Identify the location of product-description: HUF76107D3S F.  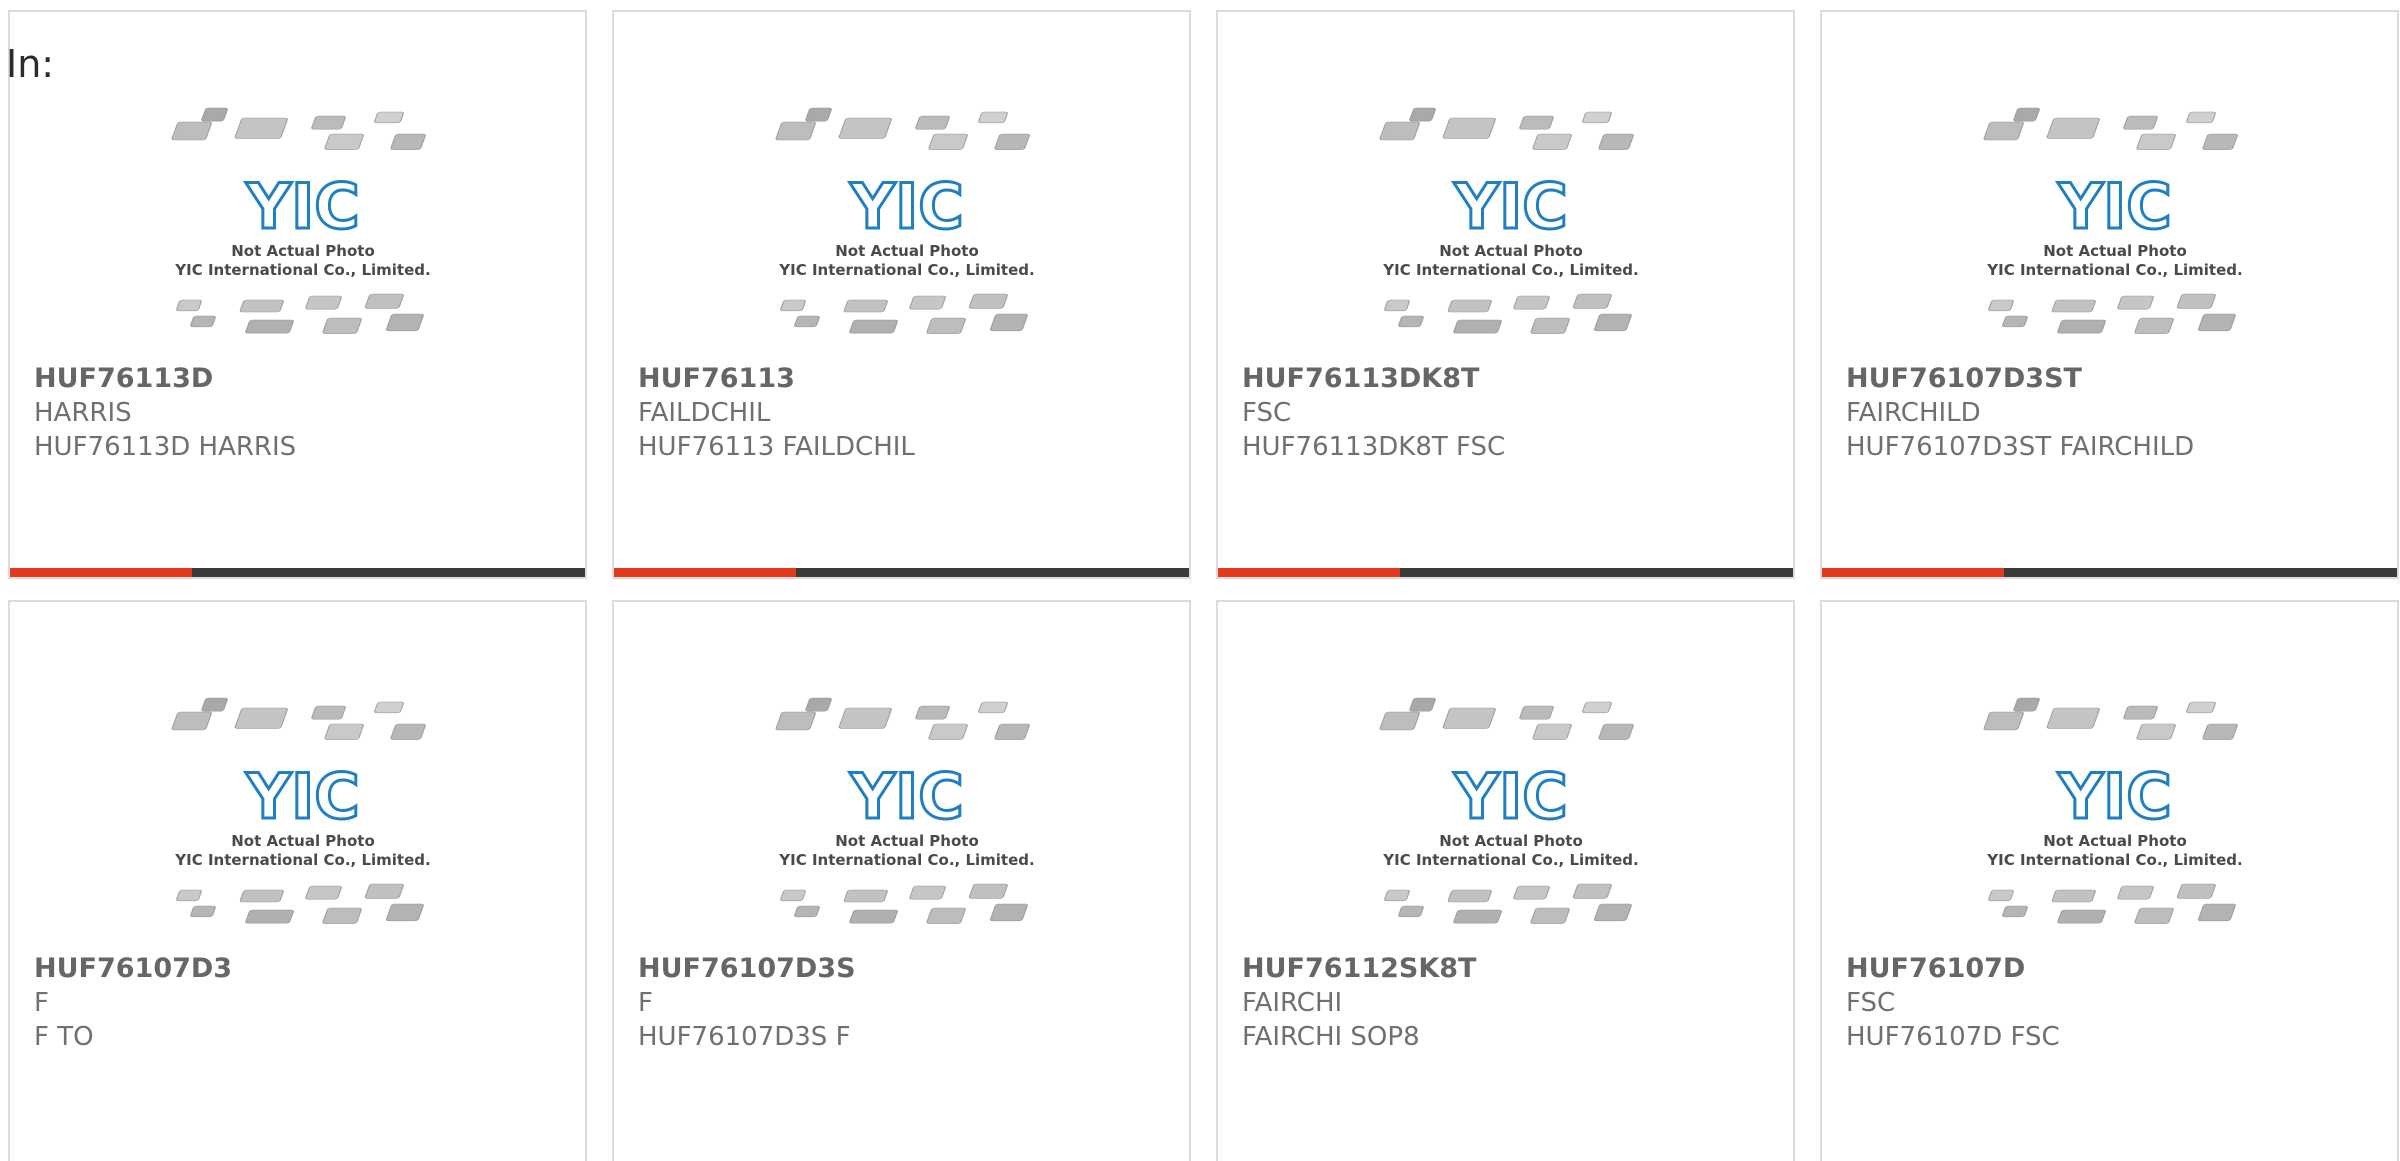
(744, 1037).